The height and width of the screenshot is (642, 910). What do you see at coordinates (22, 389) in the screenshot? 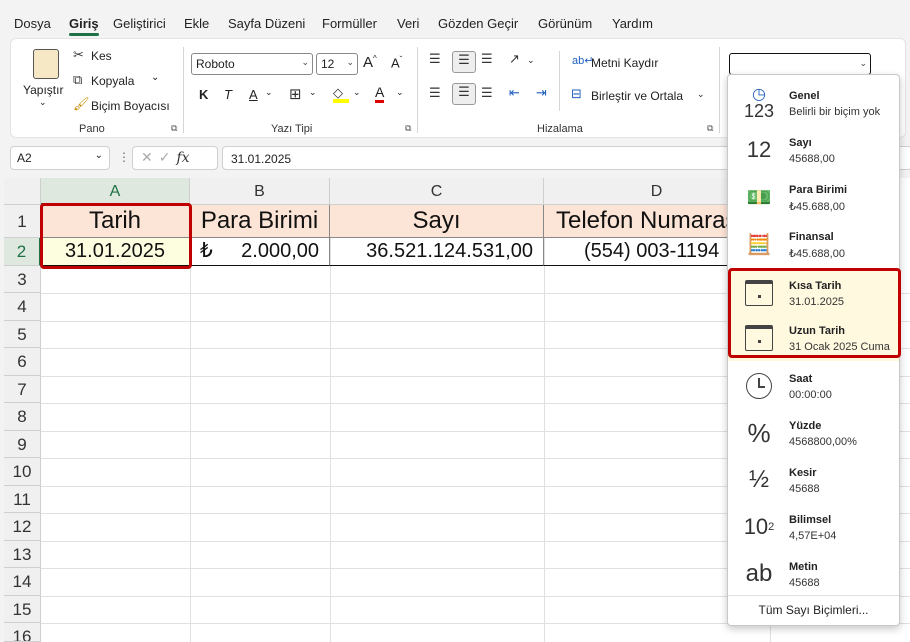
I see `row-header-7: 7` at bounding box center [22, 389].